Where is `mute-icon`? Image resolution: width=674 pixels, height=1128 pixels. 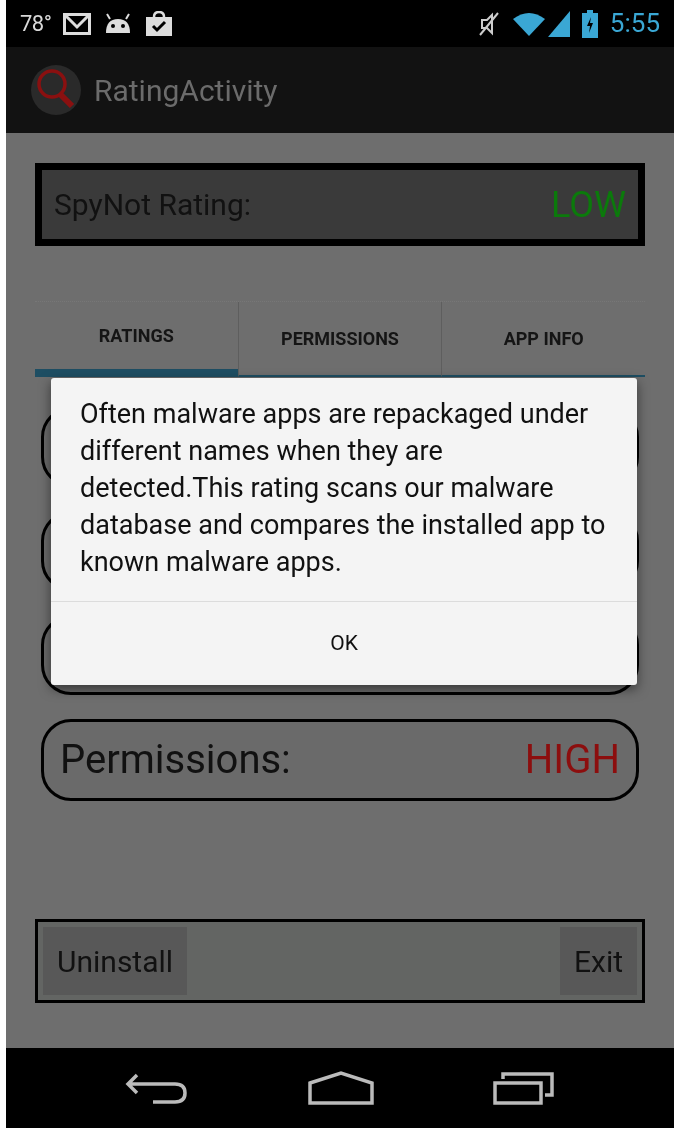
mute-icon is located at coordinates (488, 23).